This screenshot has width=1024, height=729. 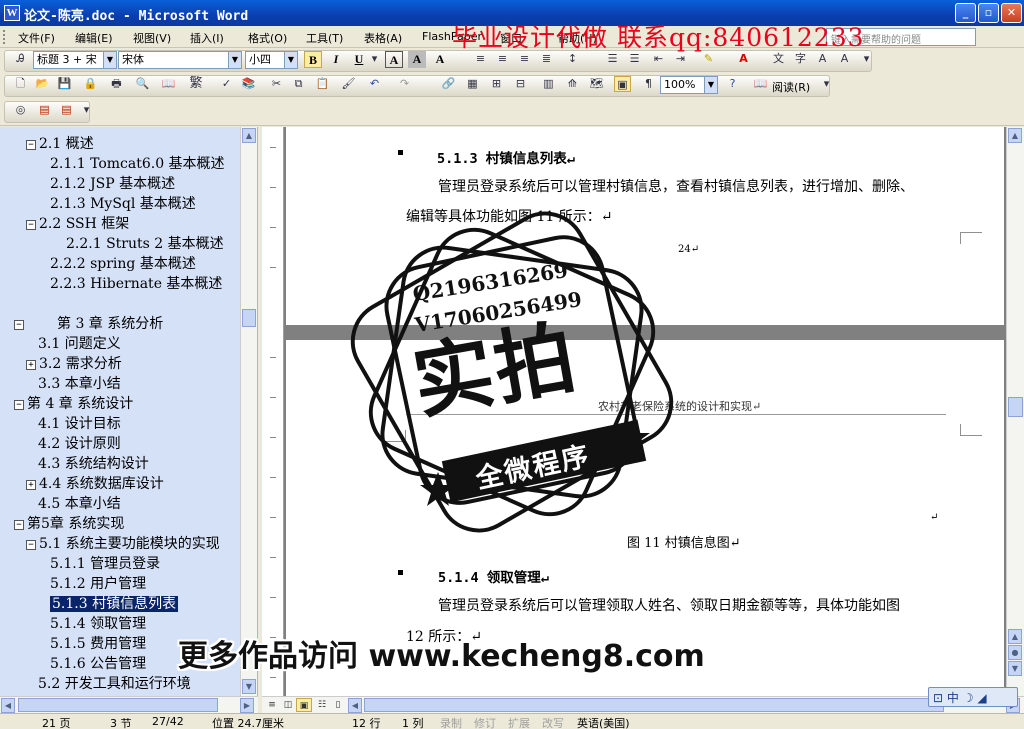 I want to click on status-trk: 修订, so click(x=485, y=722).